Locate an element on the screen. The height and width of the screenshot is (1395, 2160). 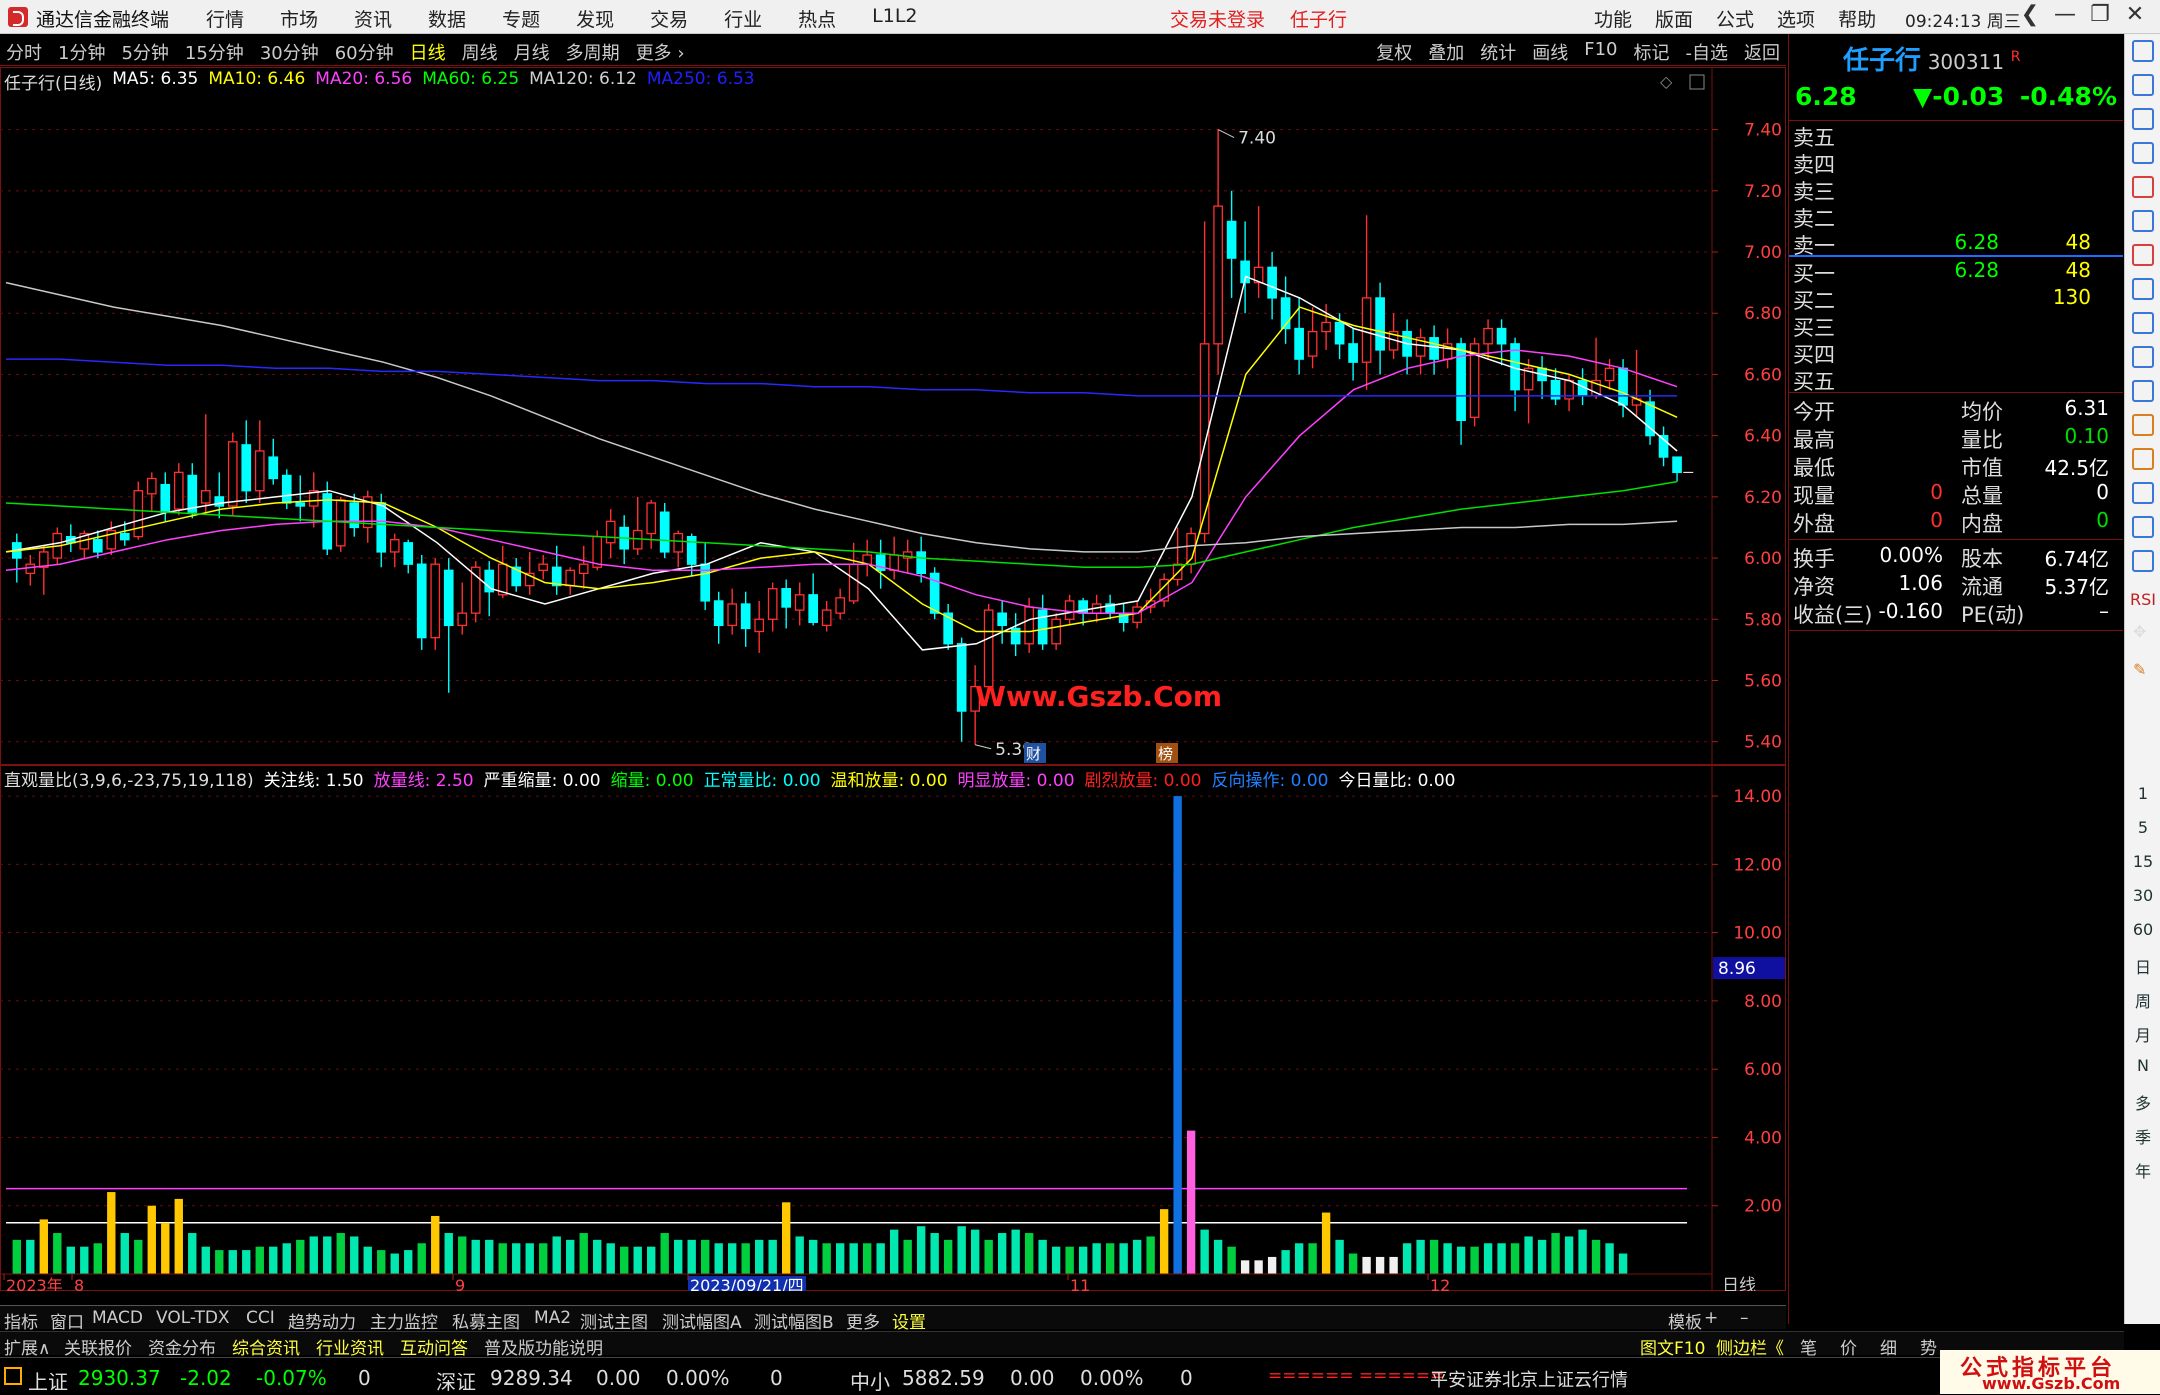
buy-level-price: 6.28 is located at coordinates (1954, 270).